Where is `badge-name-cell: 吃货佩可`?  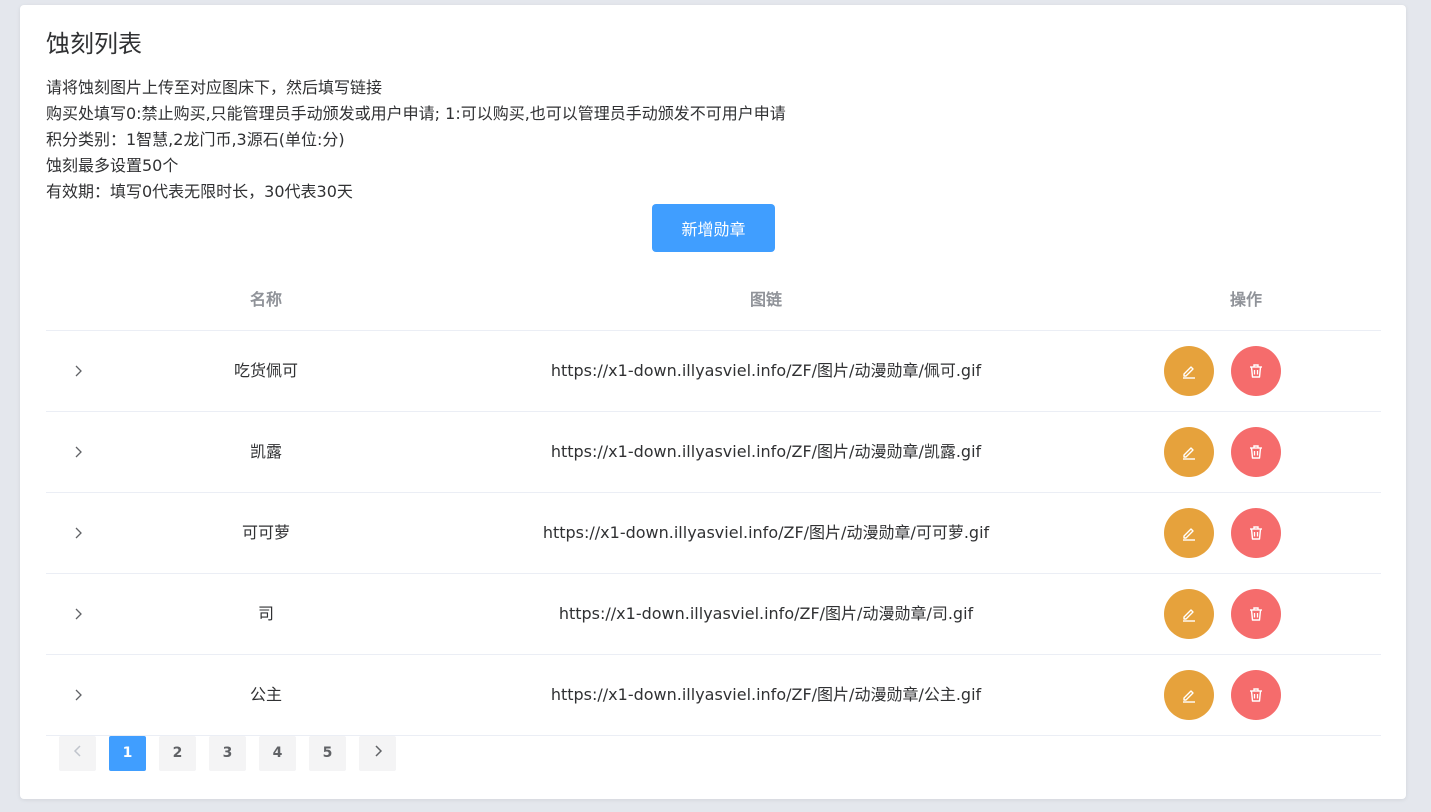 badge-name-cell: 吃货佩可 is located at coordinates (265, 370).